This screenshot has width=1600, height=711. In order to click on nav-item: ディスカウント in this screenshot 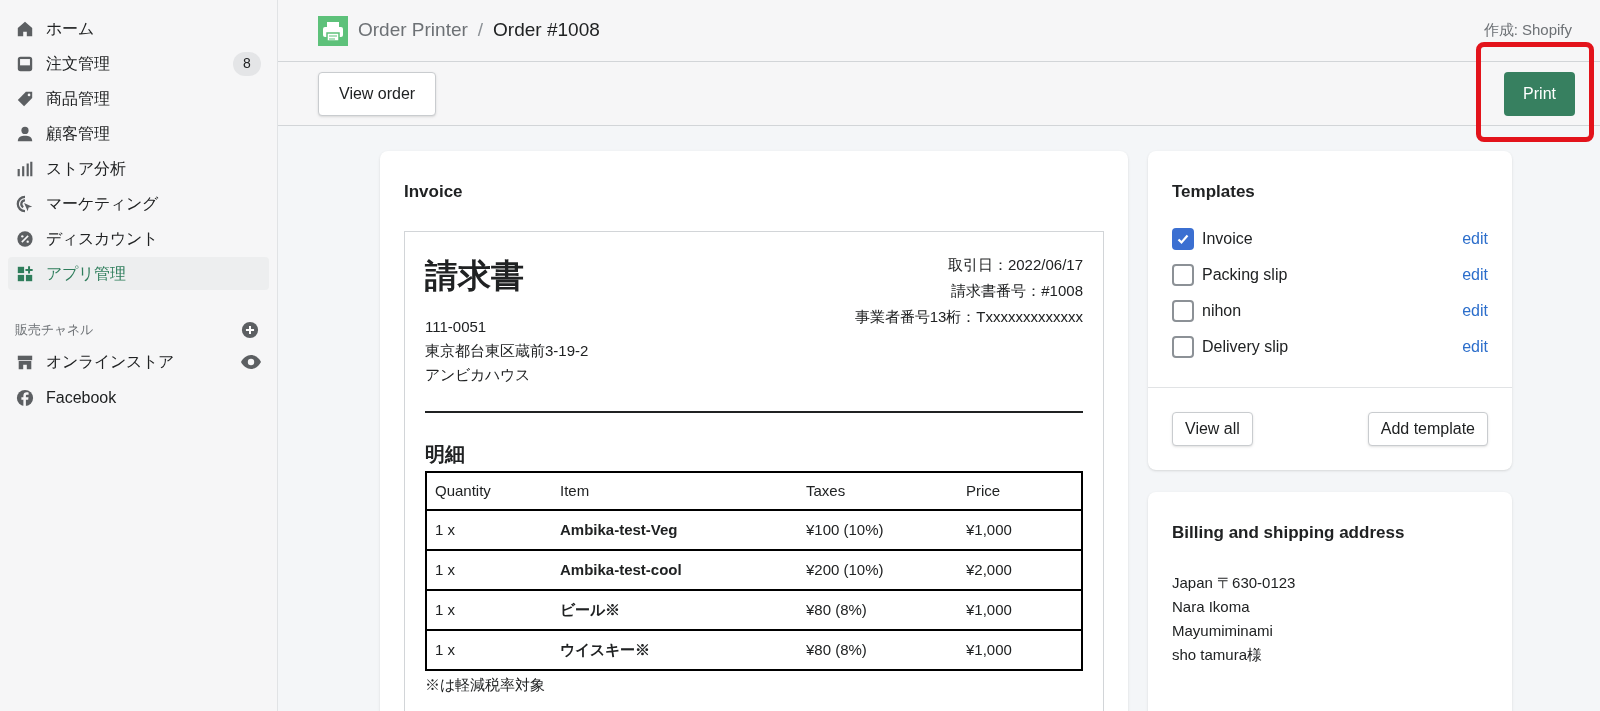, I will do `click(138, 238)`.